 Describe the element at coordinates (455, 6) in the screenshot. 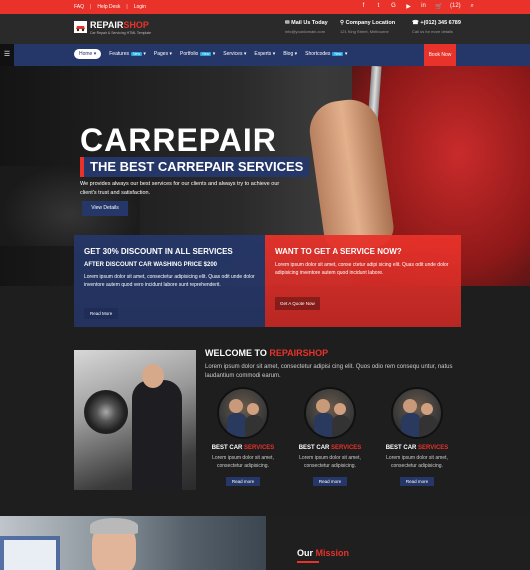

I see `cart-count: (12)` at that location.